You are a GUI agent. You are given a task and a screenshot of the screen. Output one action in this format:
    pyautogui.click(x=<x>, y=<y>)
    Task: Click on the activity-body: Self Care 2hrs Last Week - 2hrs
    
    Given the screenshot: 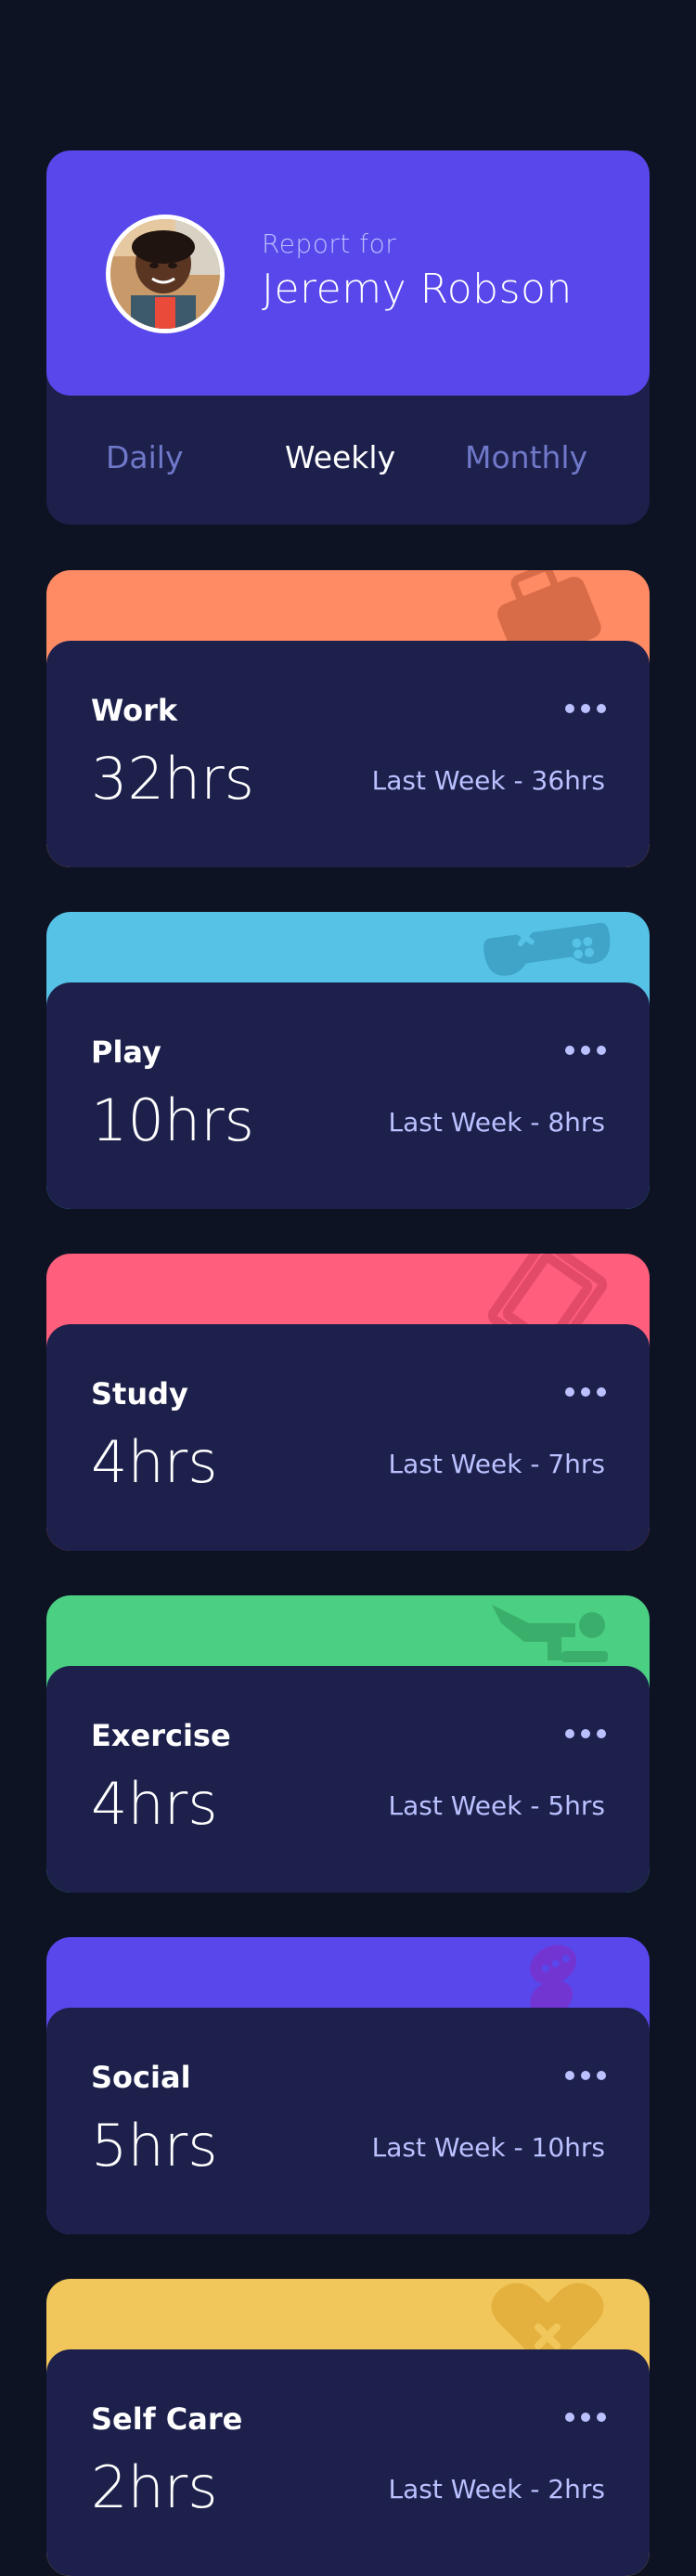 What is the action you would take?
    pyautogui.click(x=348, y=2462)
    